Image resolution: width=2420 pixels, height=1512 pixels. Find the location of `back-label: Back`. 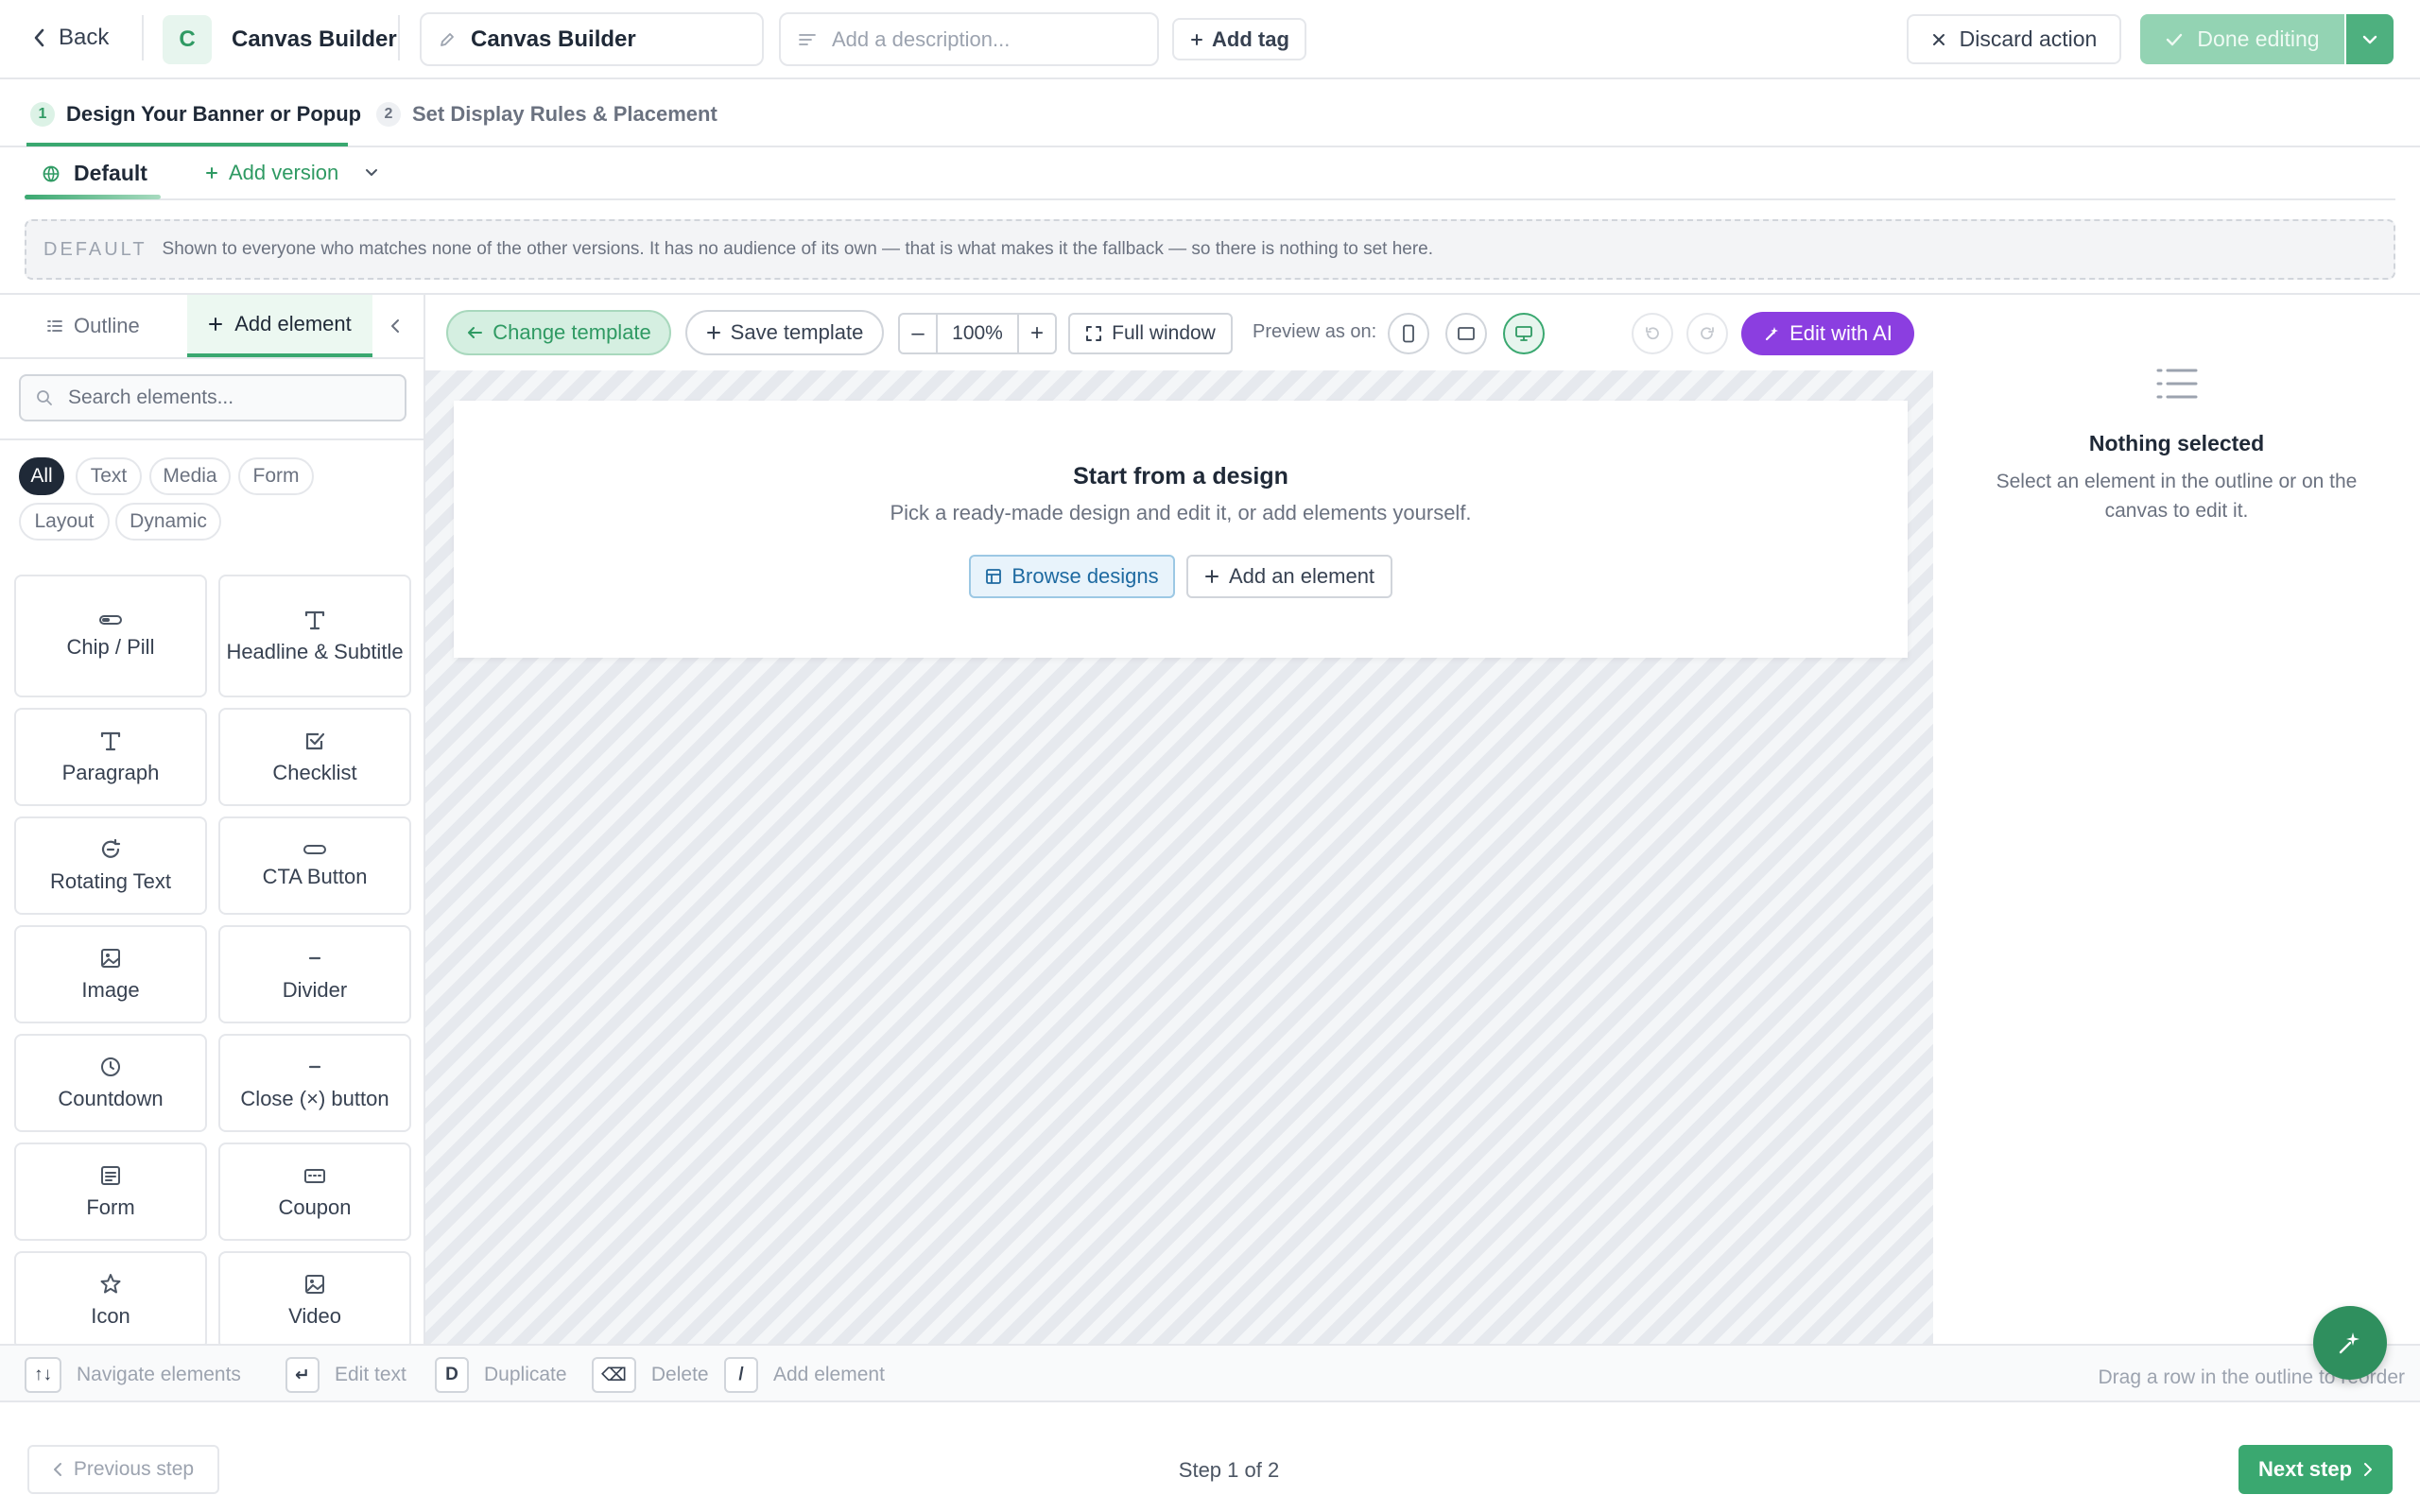

back-label: Back is located at coordinates (84, 37).